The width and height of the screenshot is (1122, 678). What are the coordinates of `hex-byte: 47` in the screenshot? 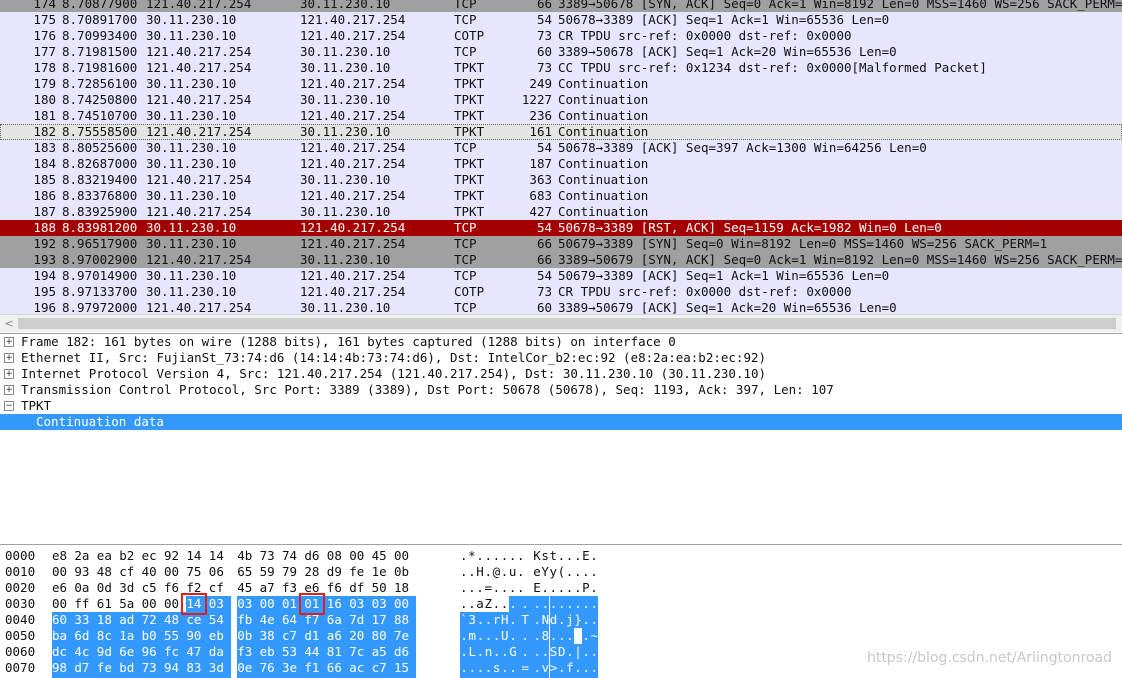 It's located at (197, 652).